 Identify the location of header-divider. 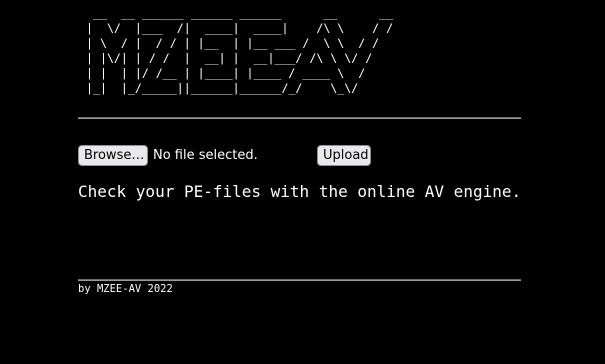
(299, 118).